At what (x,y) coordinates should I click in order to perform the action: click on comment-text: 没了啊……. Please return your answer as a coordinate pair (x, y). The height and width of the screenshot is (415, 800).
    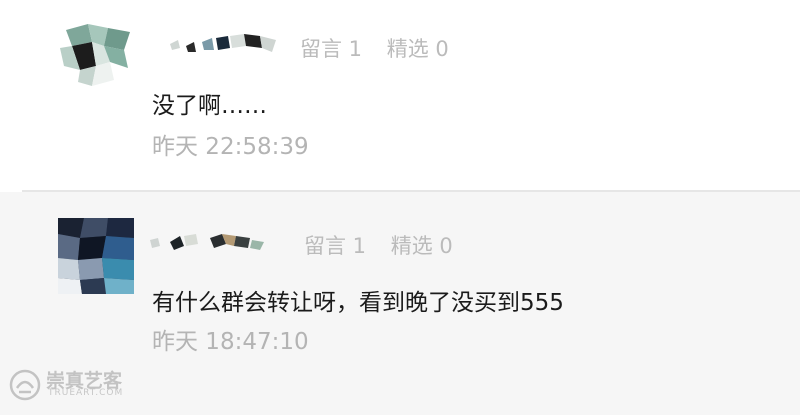
    Looking at the image, I should click on (209, 106).